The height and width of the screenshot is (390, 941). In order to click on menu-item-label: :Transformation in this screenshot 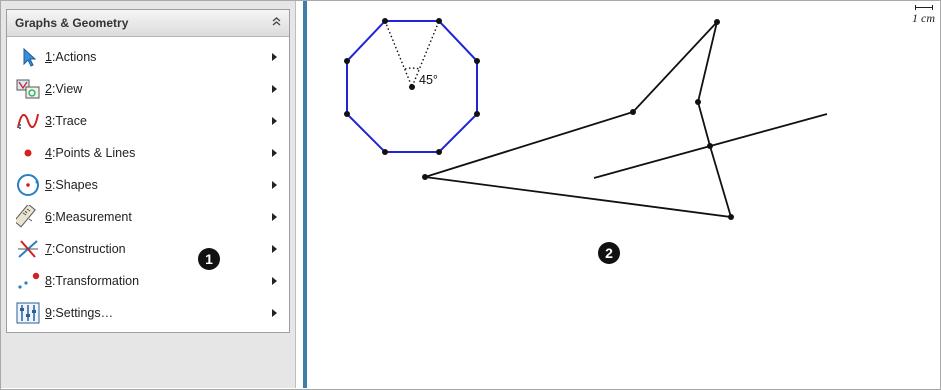, I will do `click(95, 281)`.